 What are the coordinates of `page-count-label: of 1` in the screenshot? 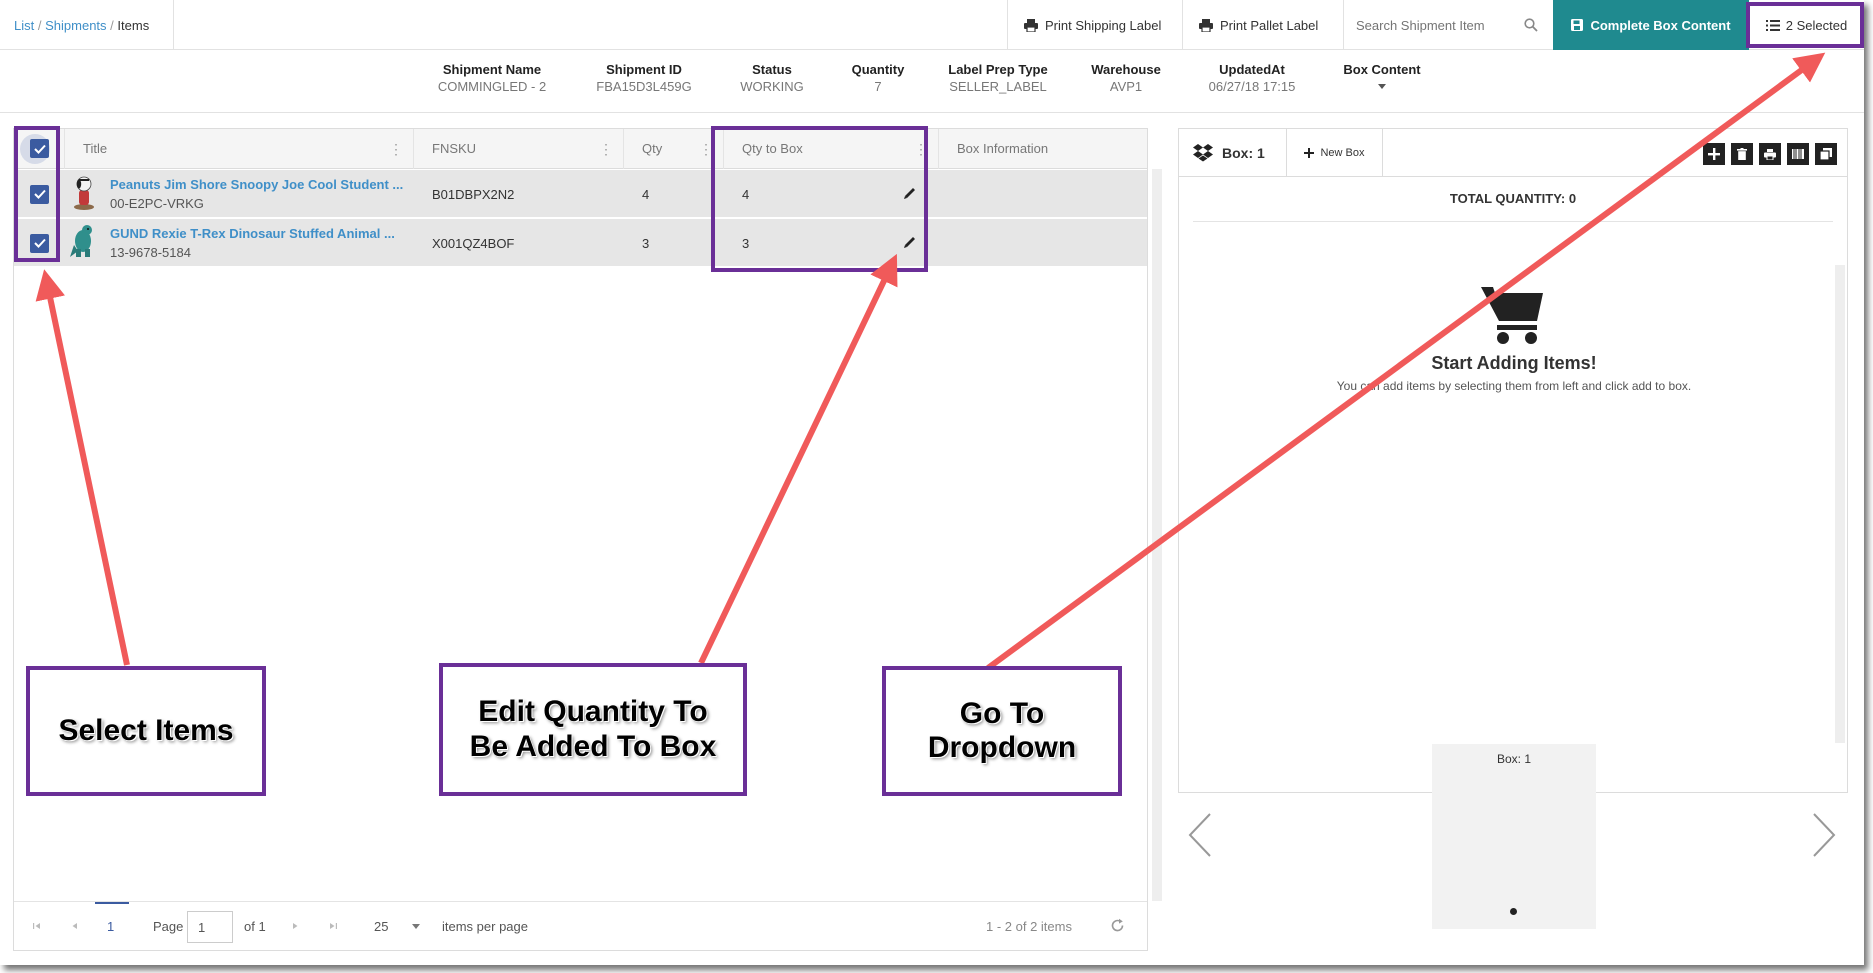 It's located at (255, 926).